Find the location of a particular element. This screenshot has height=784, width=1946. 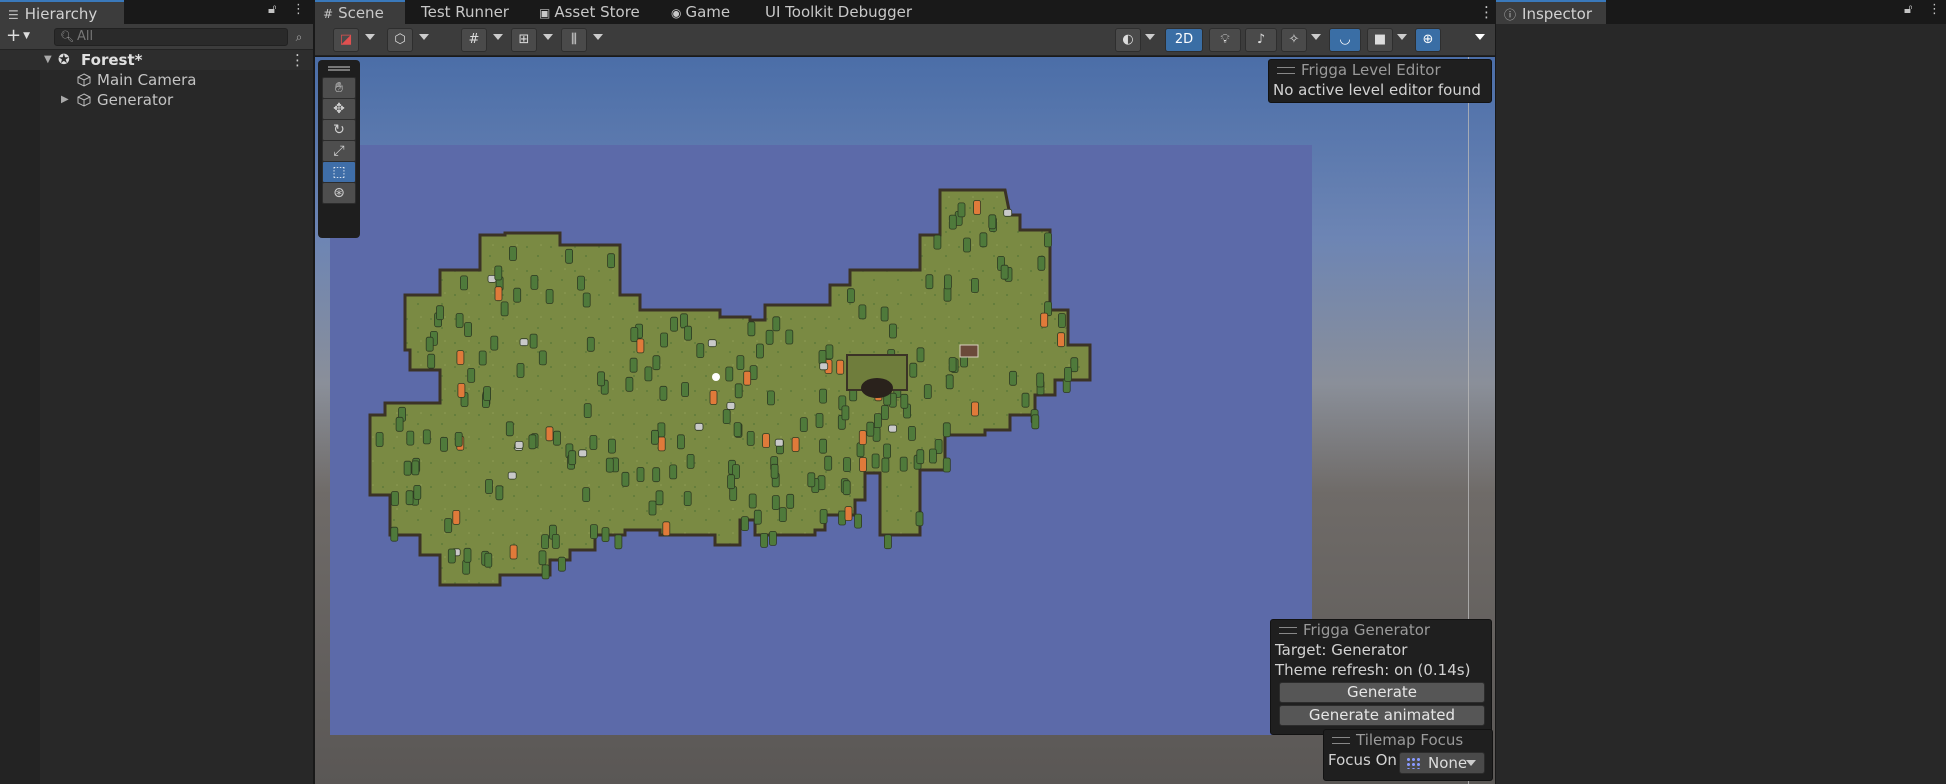

tab-ui-toolkit-debugger: UI Toolkit Debugger is located at coordinates (838, 12).